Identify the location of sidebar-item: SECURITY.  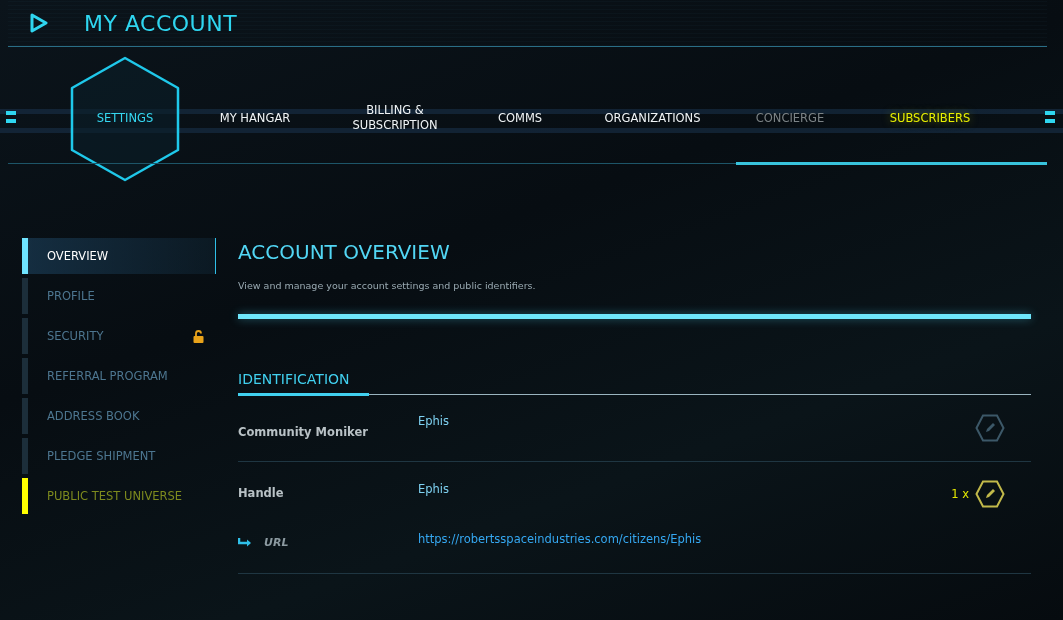
(122, 336).